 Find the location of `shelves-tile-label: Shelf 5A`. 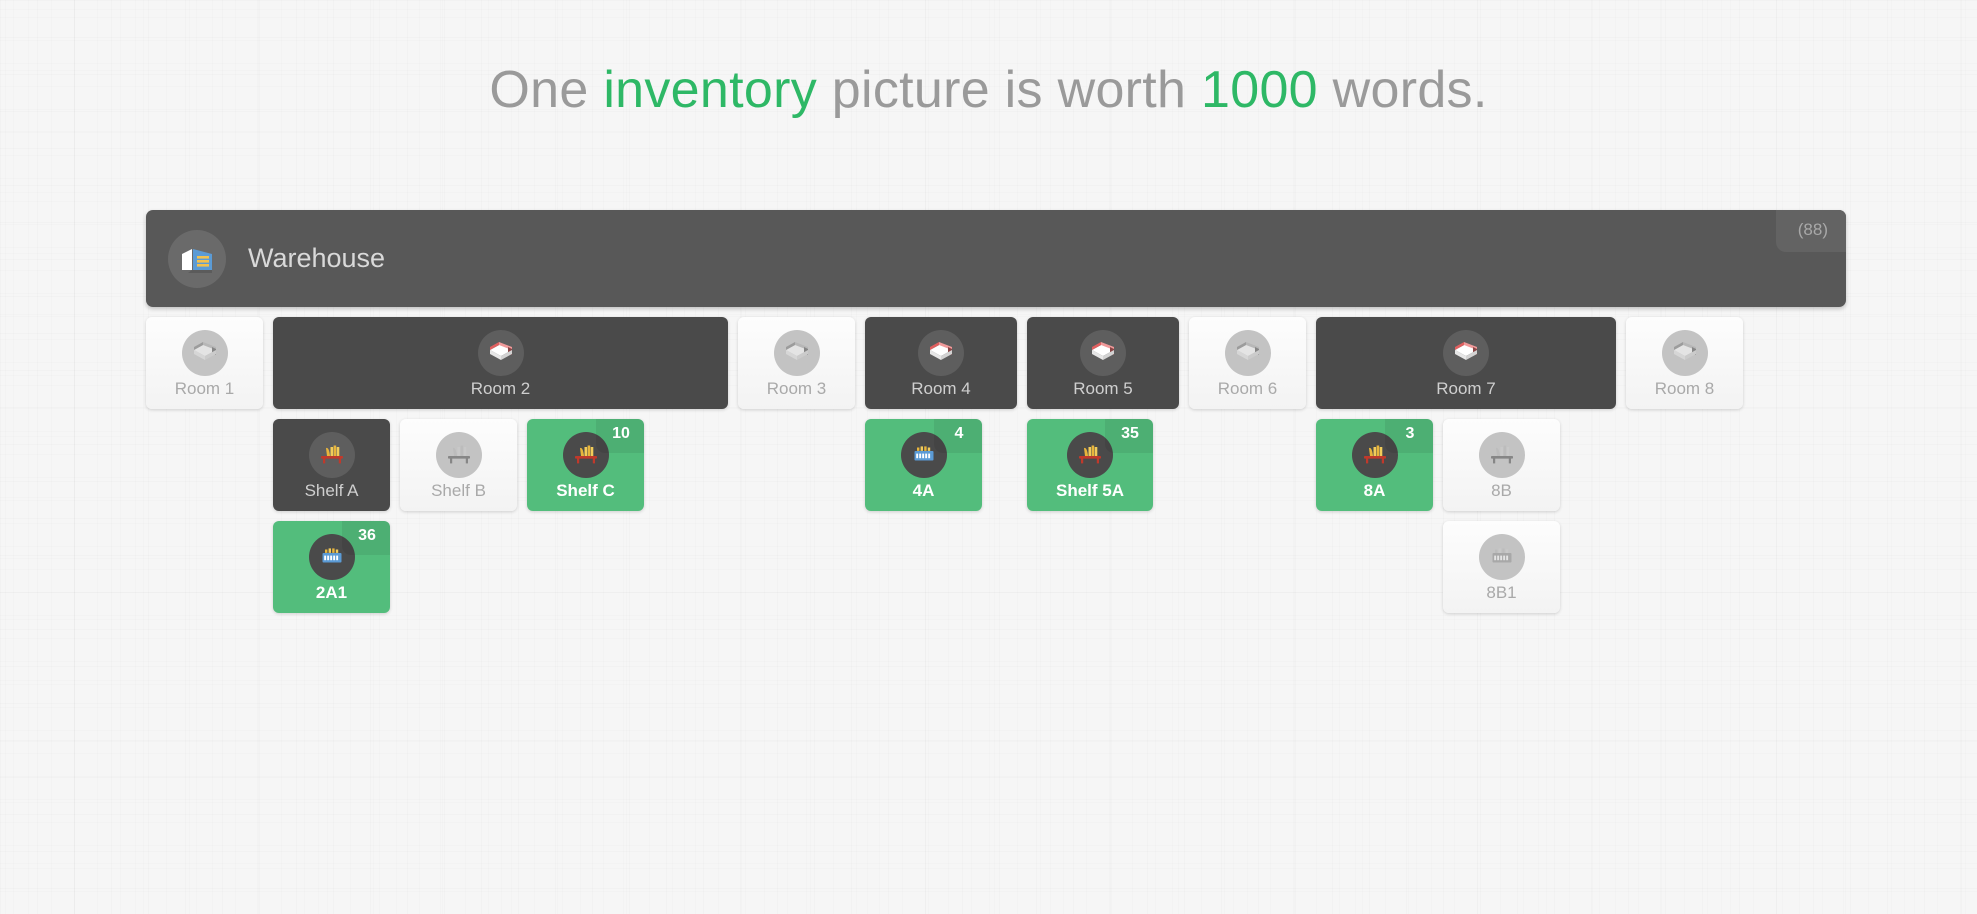

shelves-tile-label: Shelf 5A is located at coordinates (1090, 490).